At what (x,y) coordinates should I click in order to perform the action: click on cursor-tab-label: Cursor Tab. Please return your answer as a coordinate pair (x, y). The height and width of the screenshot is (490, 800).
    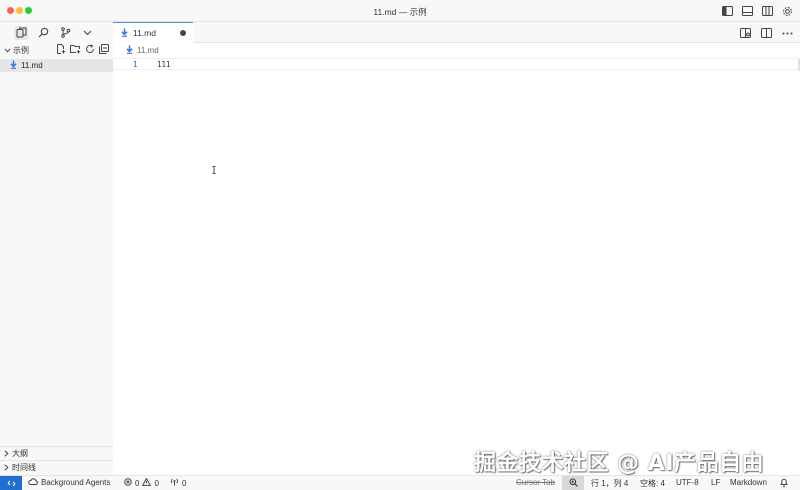
    Looking at the image, I should click on (535, 482).